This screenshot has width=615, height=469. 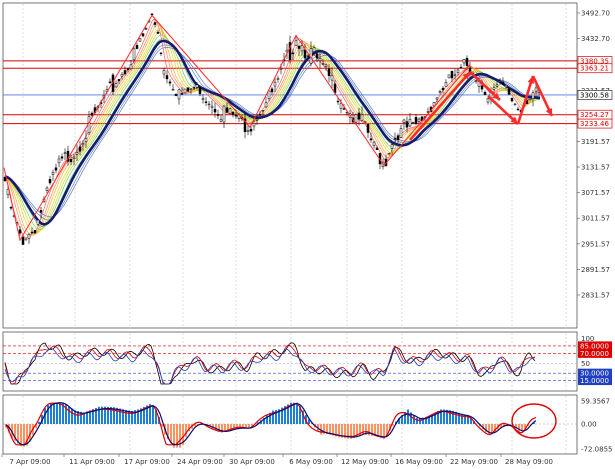 I want to click on level-price-label: 3363.21, so click(x=594, y=69).